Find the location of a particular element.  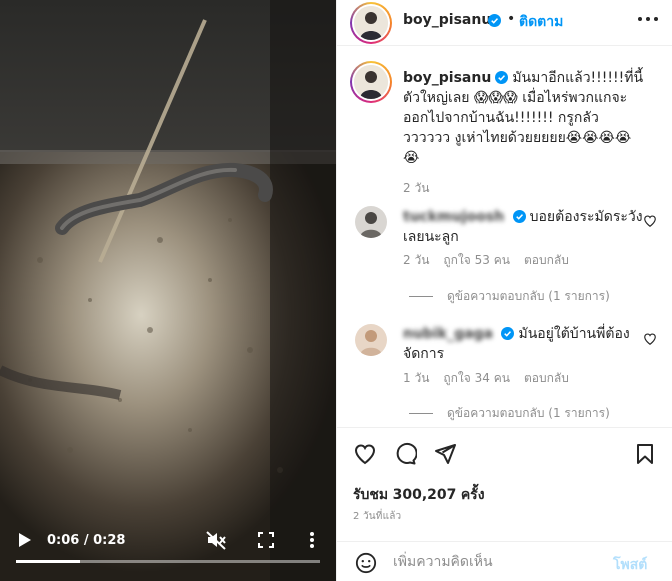

comment-icon is located at coordinates (405, 454).